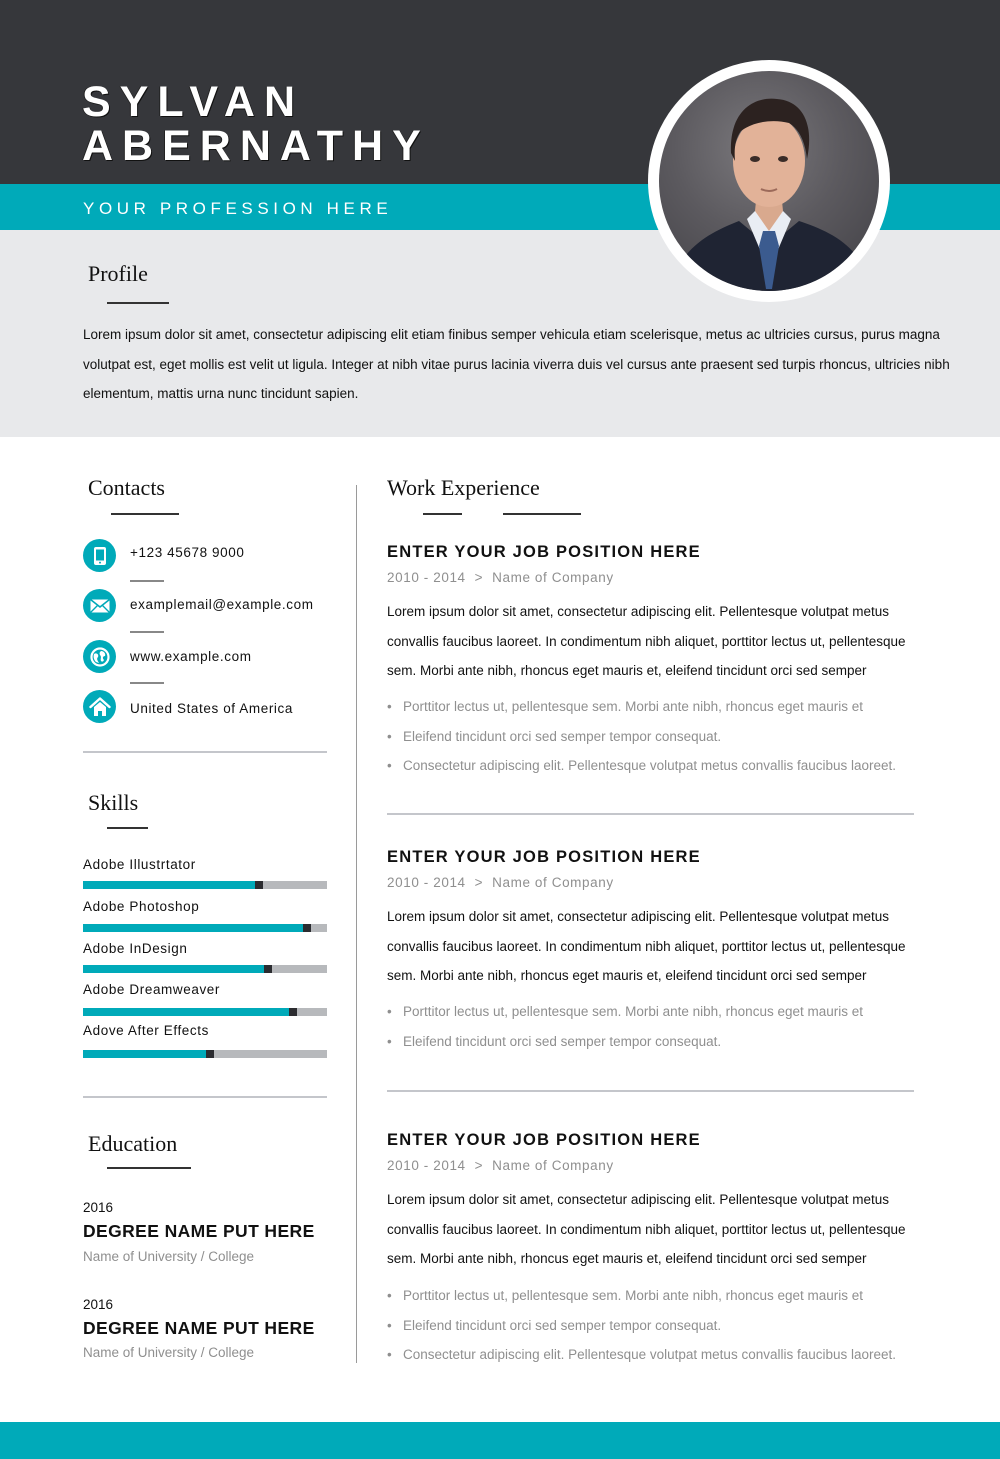  What do you see at coordinates (256, 146) in the screenshot?
I see `last-name: ABERNATHY` at bounding box center [256, 146].